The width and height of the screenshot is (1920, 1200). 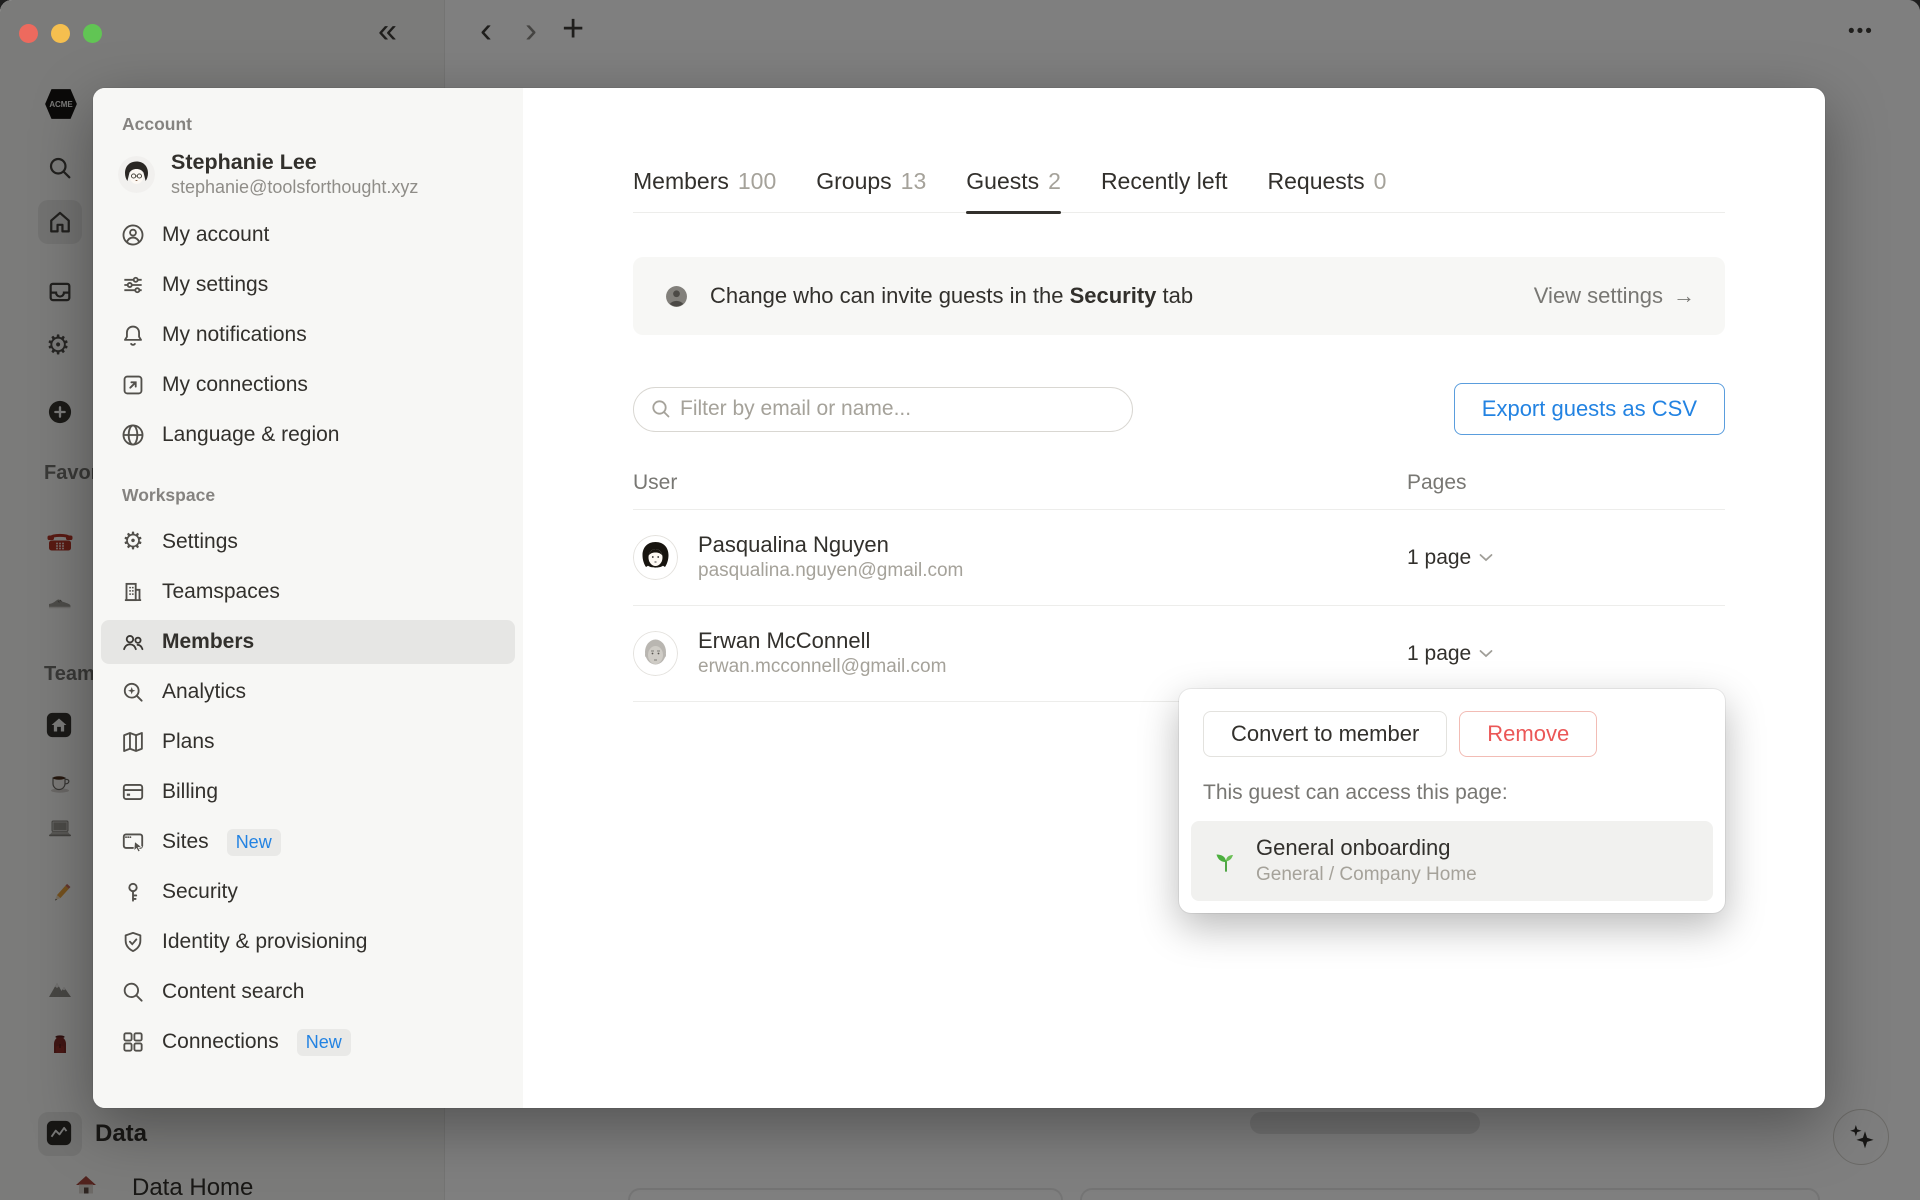 What do you see at coordinates (235, 385) in the screenshot?
I see `nav-item-label: My connections` at bounding box center [235, 385].